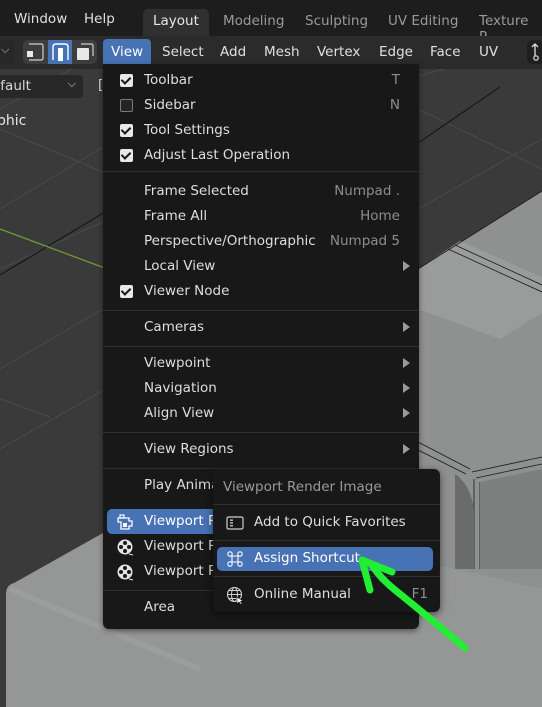 The height and width of the screenshot is (707, 542). Describe the element at coordinates (176, 216) in the screenshot. I see `menu-item-label: Frame All` at that location.